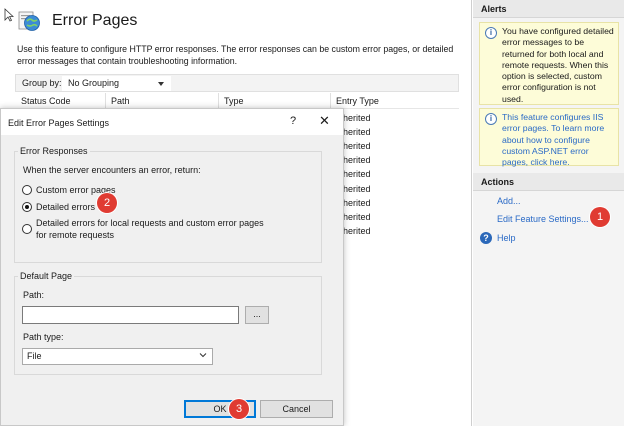 The width and height of the screenshot is (624, 426). I want to click on group-by-dropdown: No Grouping, so click(116, 83).